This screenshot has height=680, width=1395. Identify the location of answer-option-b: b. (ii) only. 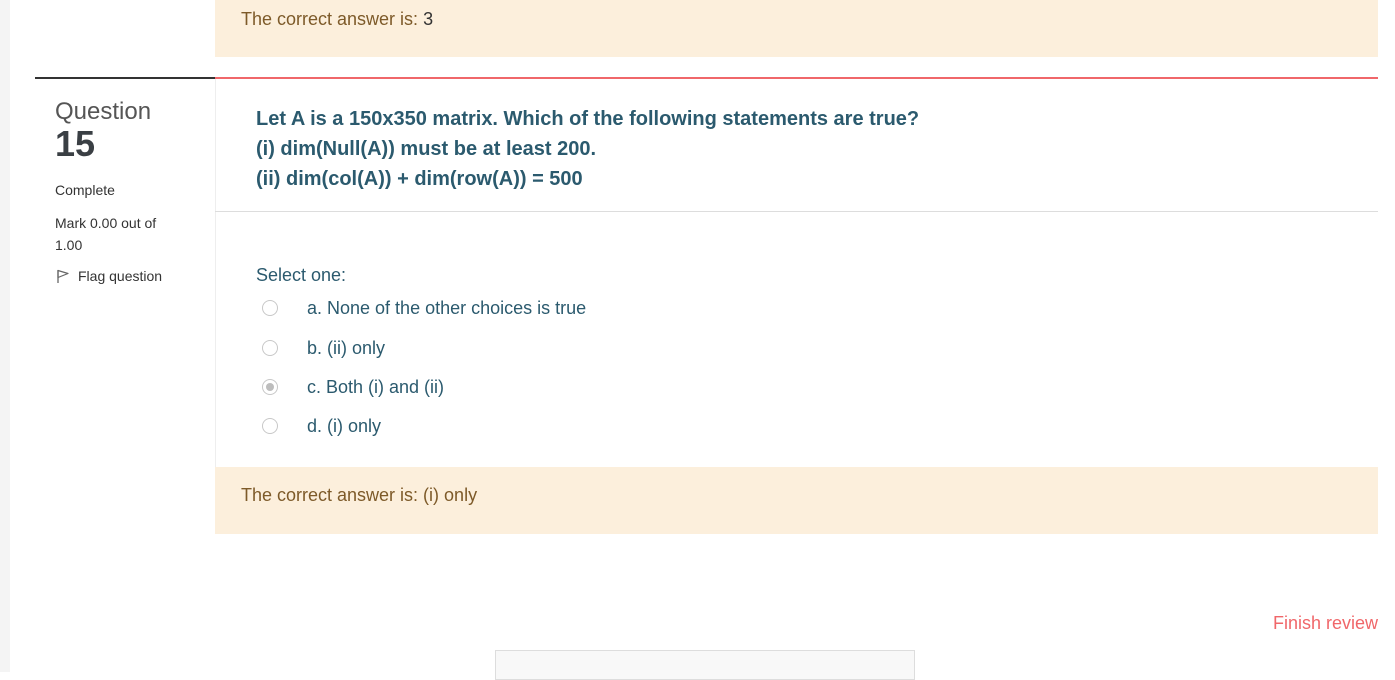
(323, 348).